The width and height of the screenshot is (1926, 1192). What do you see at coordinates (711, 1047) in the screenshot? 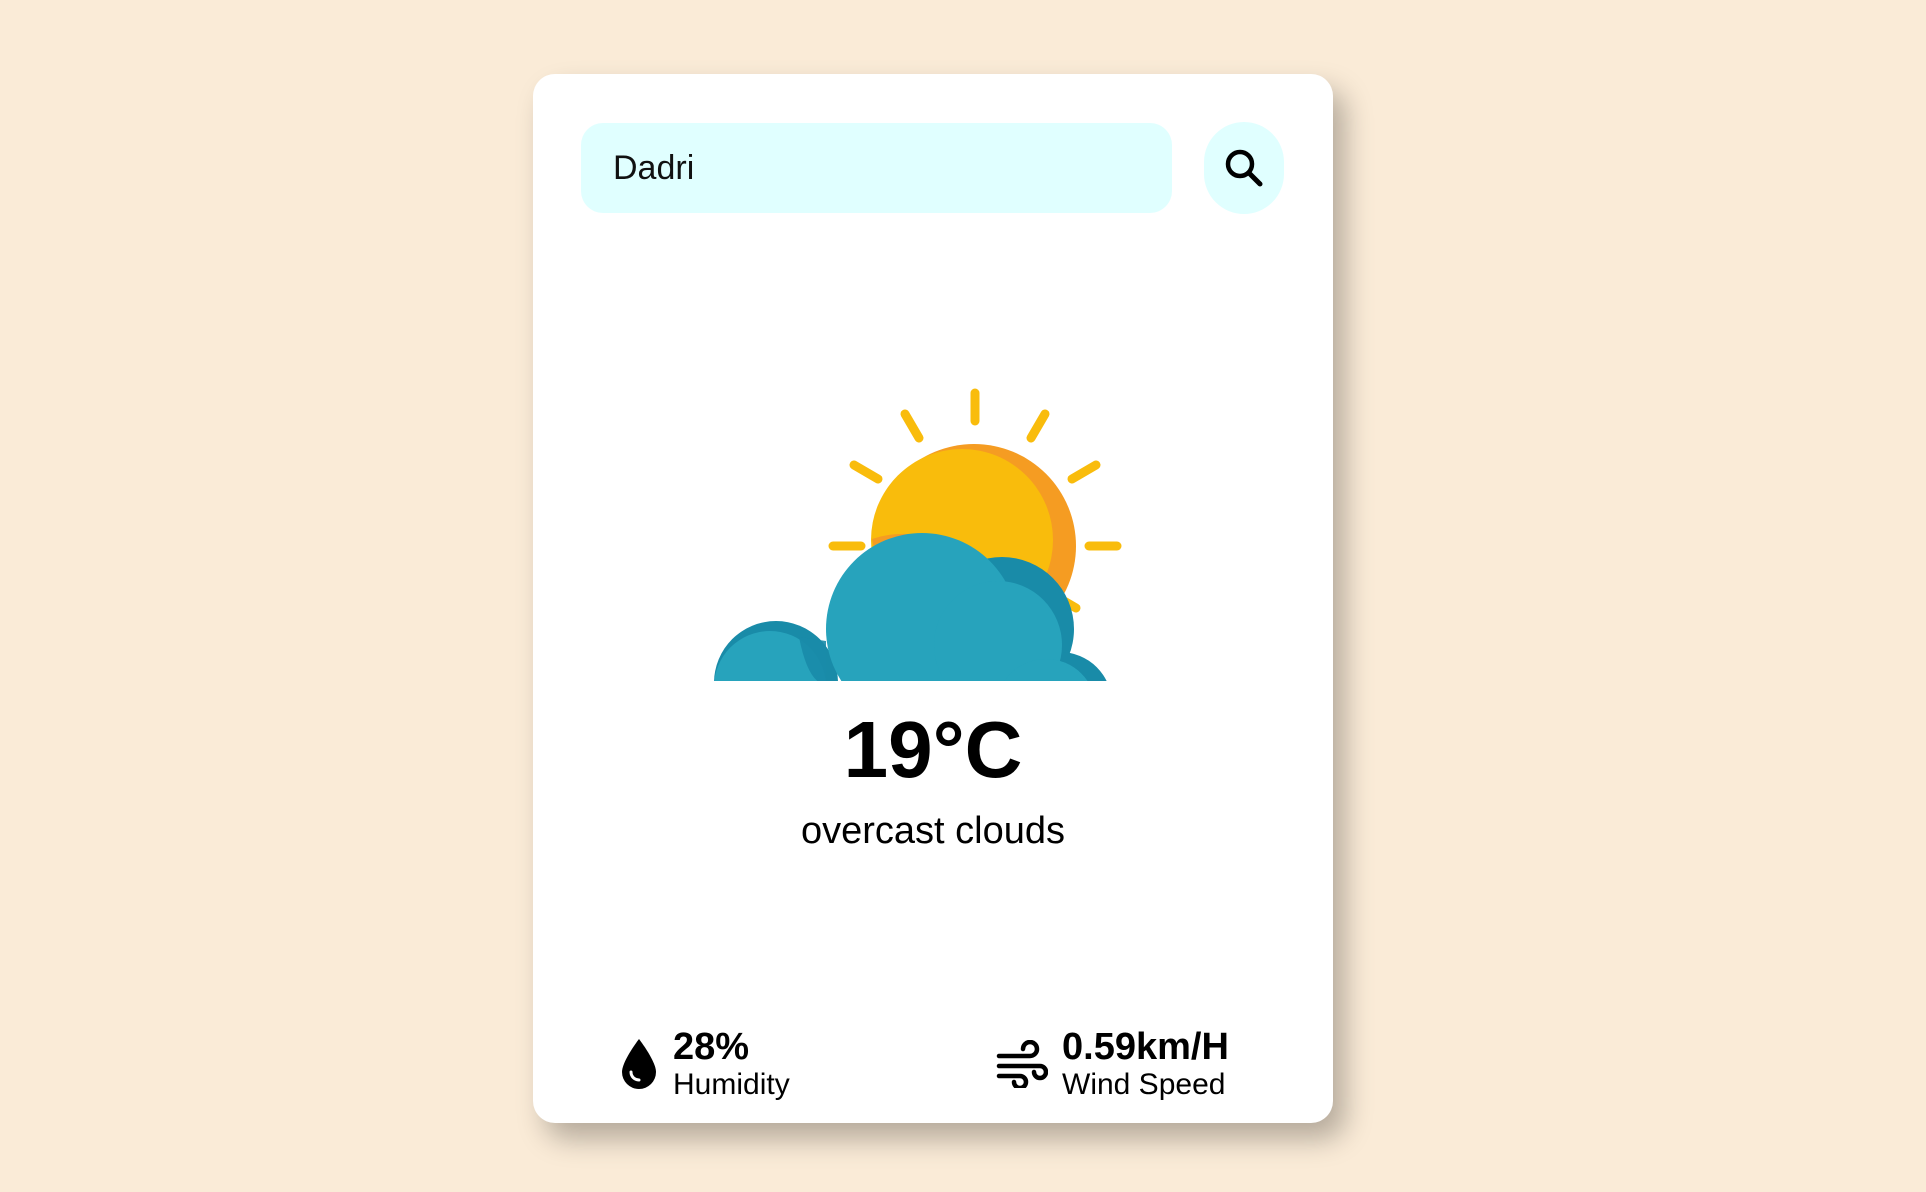
I see `humidity-value: 28%` at bounding box center [711, 1047].